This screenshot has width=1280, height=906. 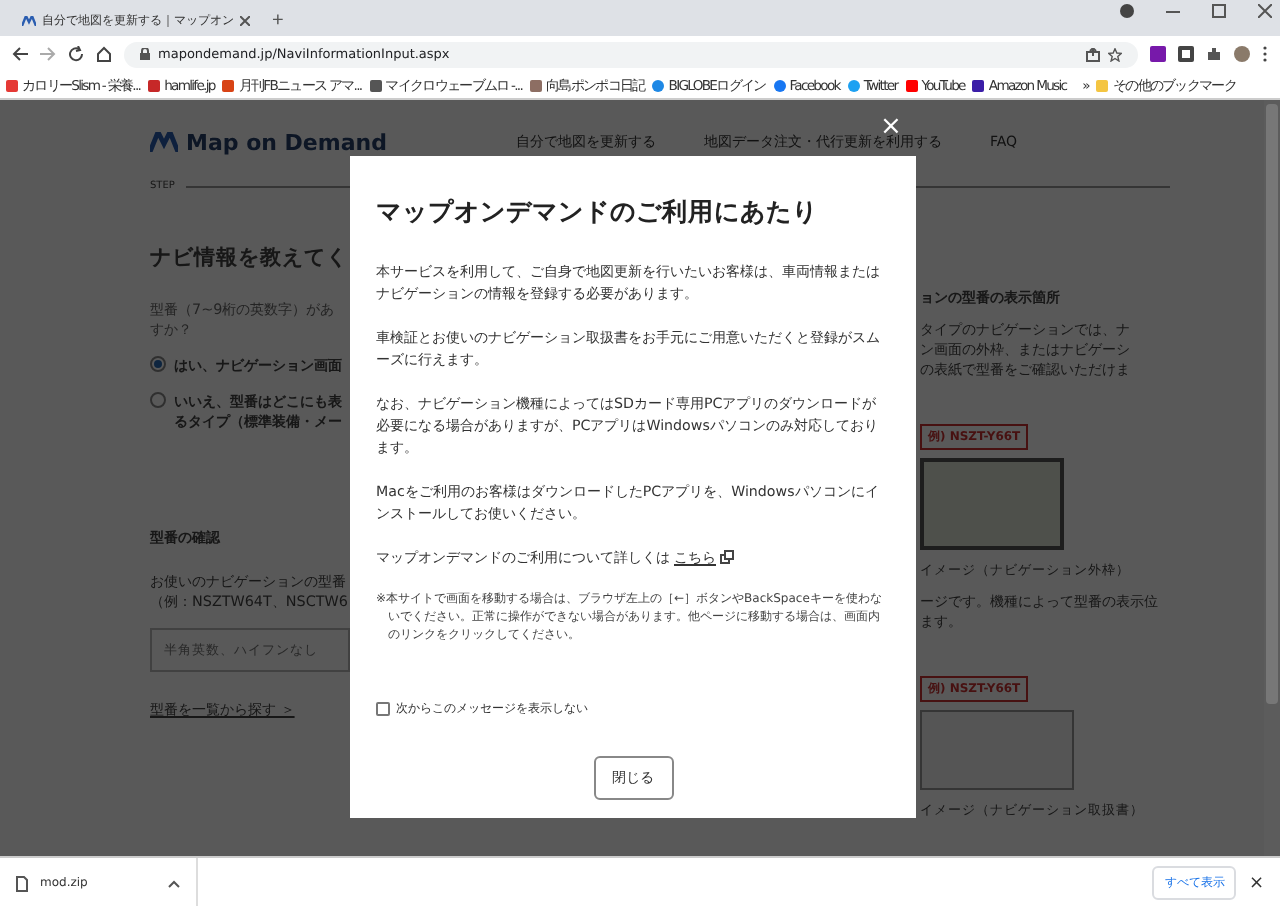 I want to click on maximize-icon, so click(x=1219, y=11).